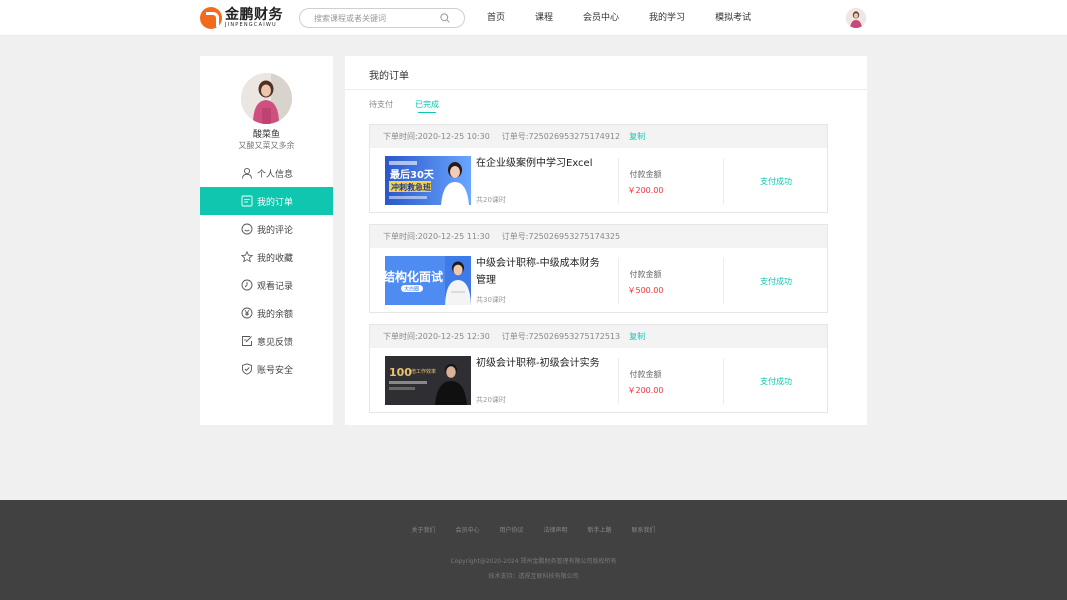 The image size is (1067, 600). I want to click on logo-mark-icon, so click(211, 18).